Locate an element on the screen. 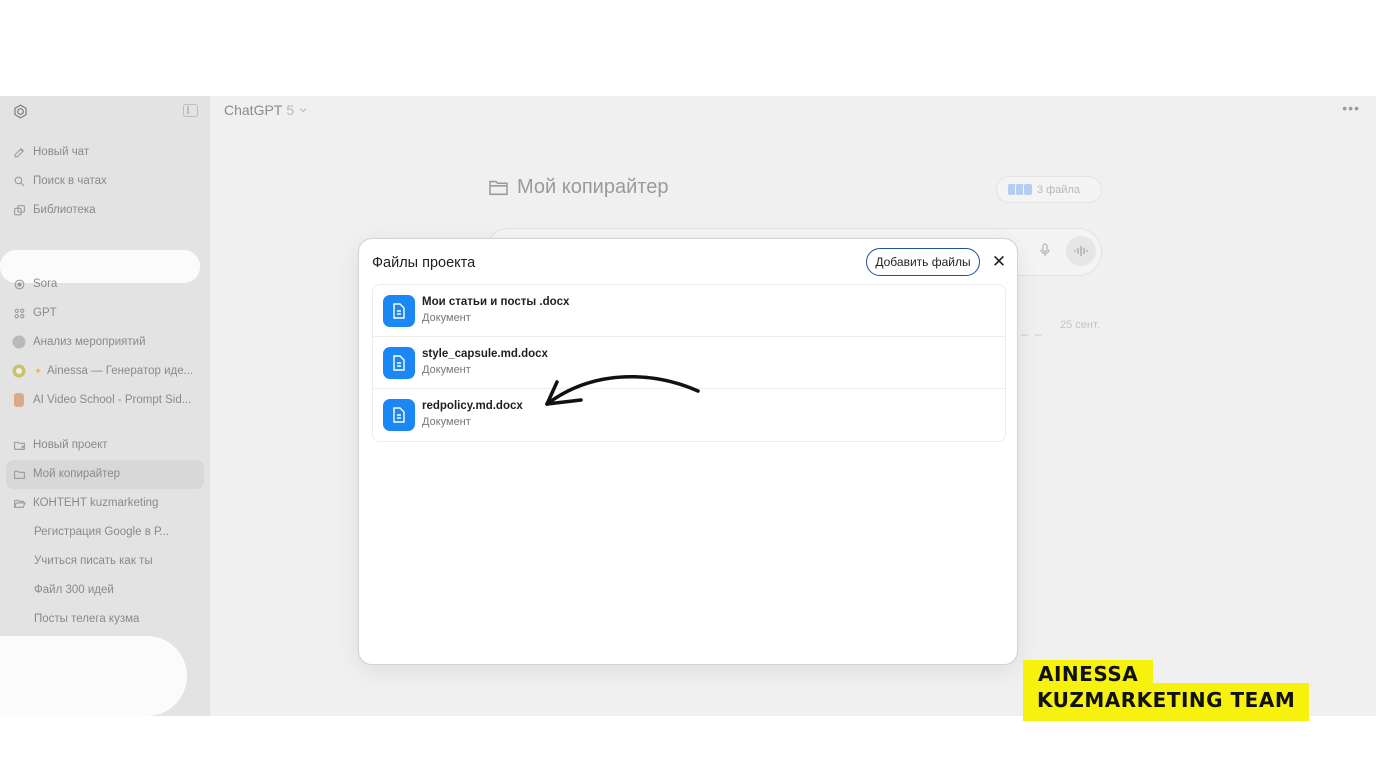  project-files-chip: 3 файла is located at coordinates (1049, 189).